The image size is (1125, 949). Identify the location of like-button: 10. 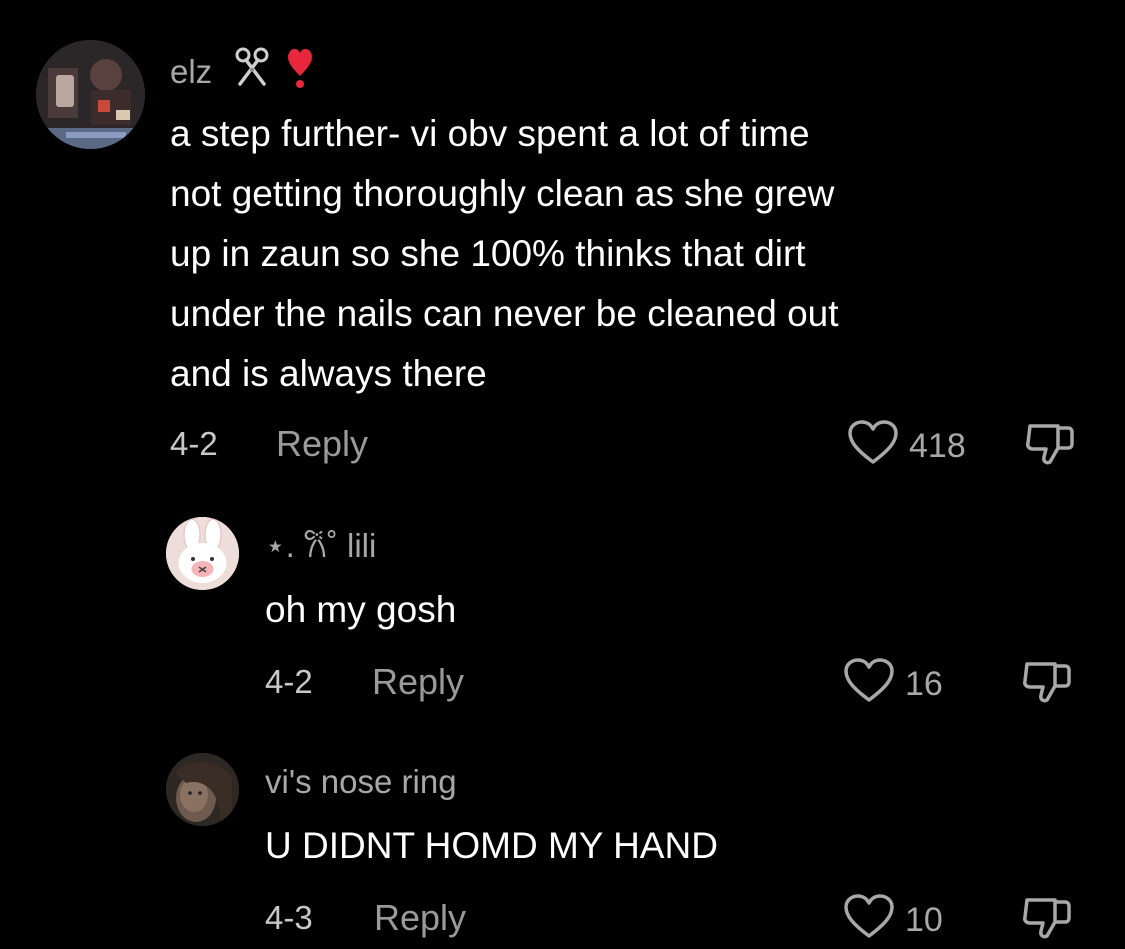
(893, 919).